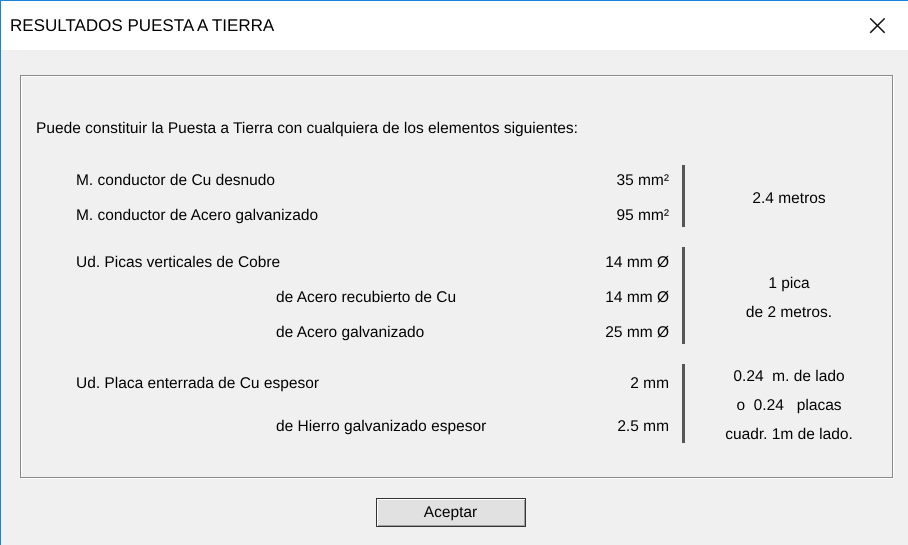 The width and height of the screenshot is (908, 545). I want to click on note-text: de 2 metros., so click(789, 312).